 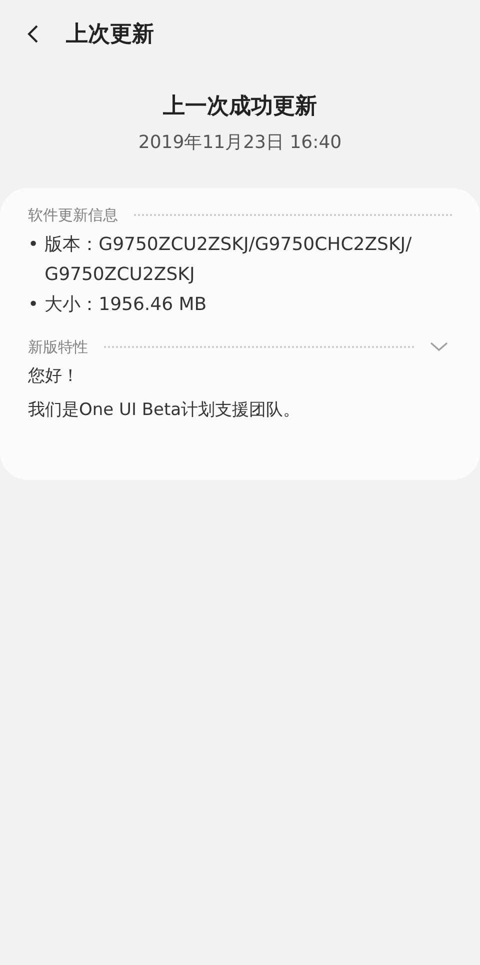 I want to click on info-text: 版本：G9750ZCU2ZSKJ/G9750CHC2ZSKJ/, so click(x=228, y=245).